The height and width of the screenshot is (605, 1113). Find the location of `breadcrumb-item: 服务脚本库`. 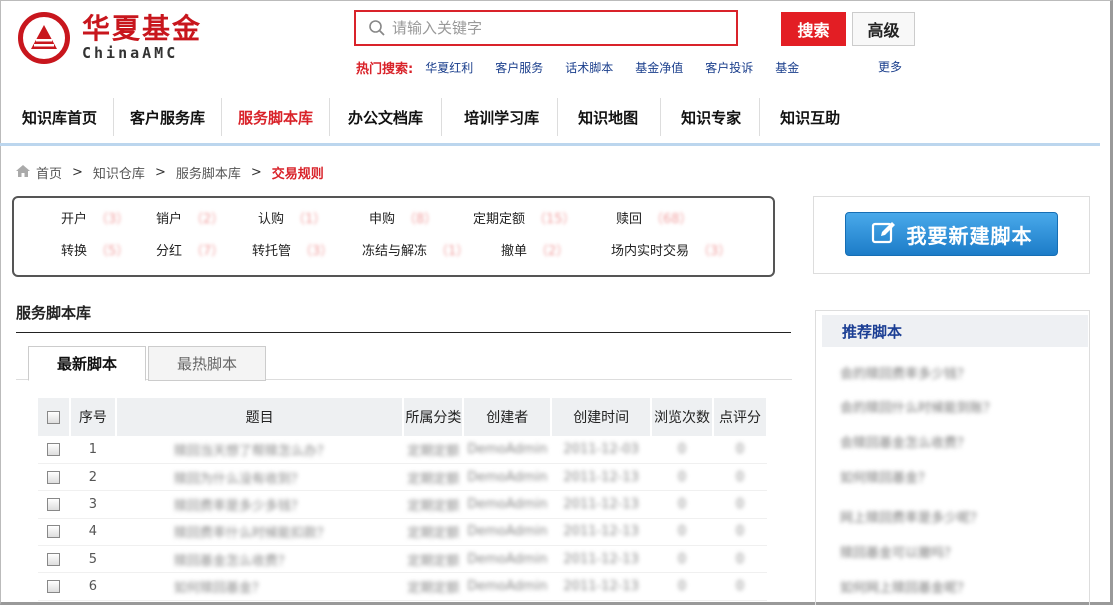

breadcrumb-item: 服务脚本库 is located at coordinates (208, 172).